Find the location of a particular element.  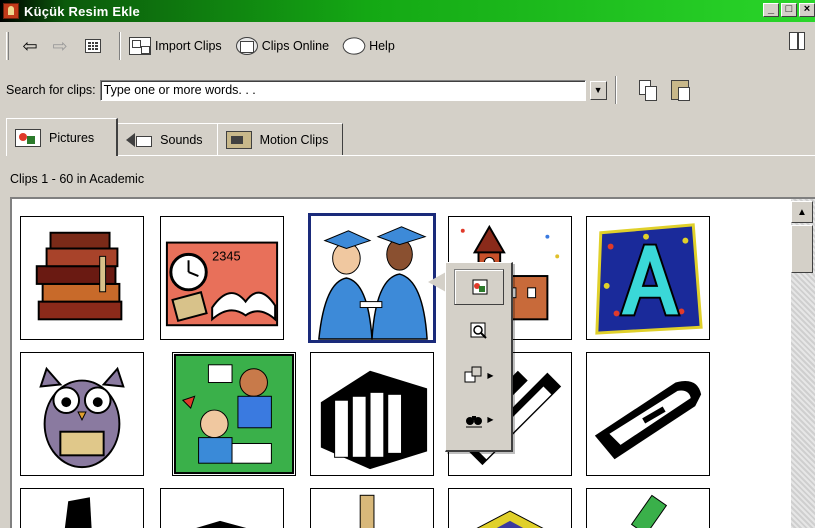

tab-pictures-label: Pictures is located at coordinates (72, 137).